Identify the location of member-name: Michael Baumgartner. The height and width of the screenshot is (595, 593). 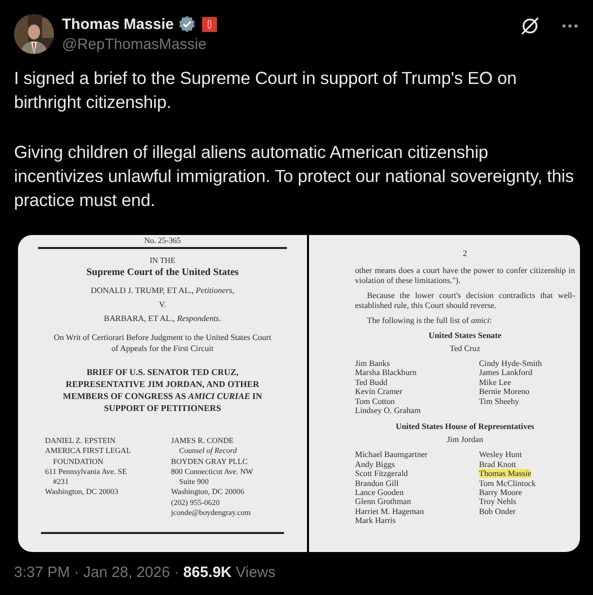
(391, 455).